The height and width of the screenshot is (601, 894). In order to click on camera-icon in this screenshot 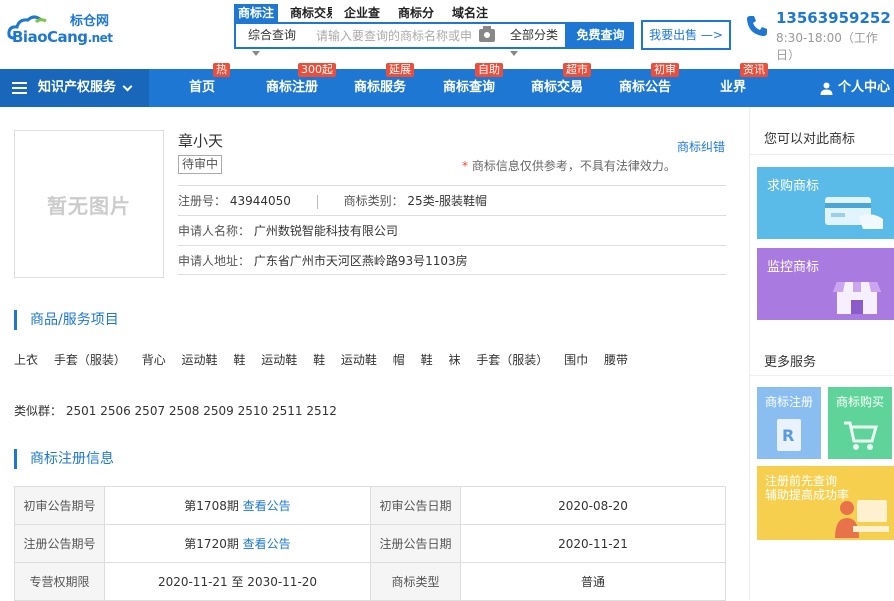, I will do `click(487, 34)`.